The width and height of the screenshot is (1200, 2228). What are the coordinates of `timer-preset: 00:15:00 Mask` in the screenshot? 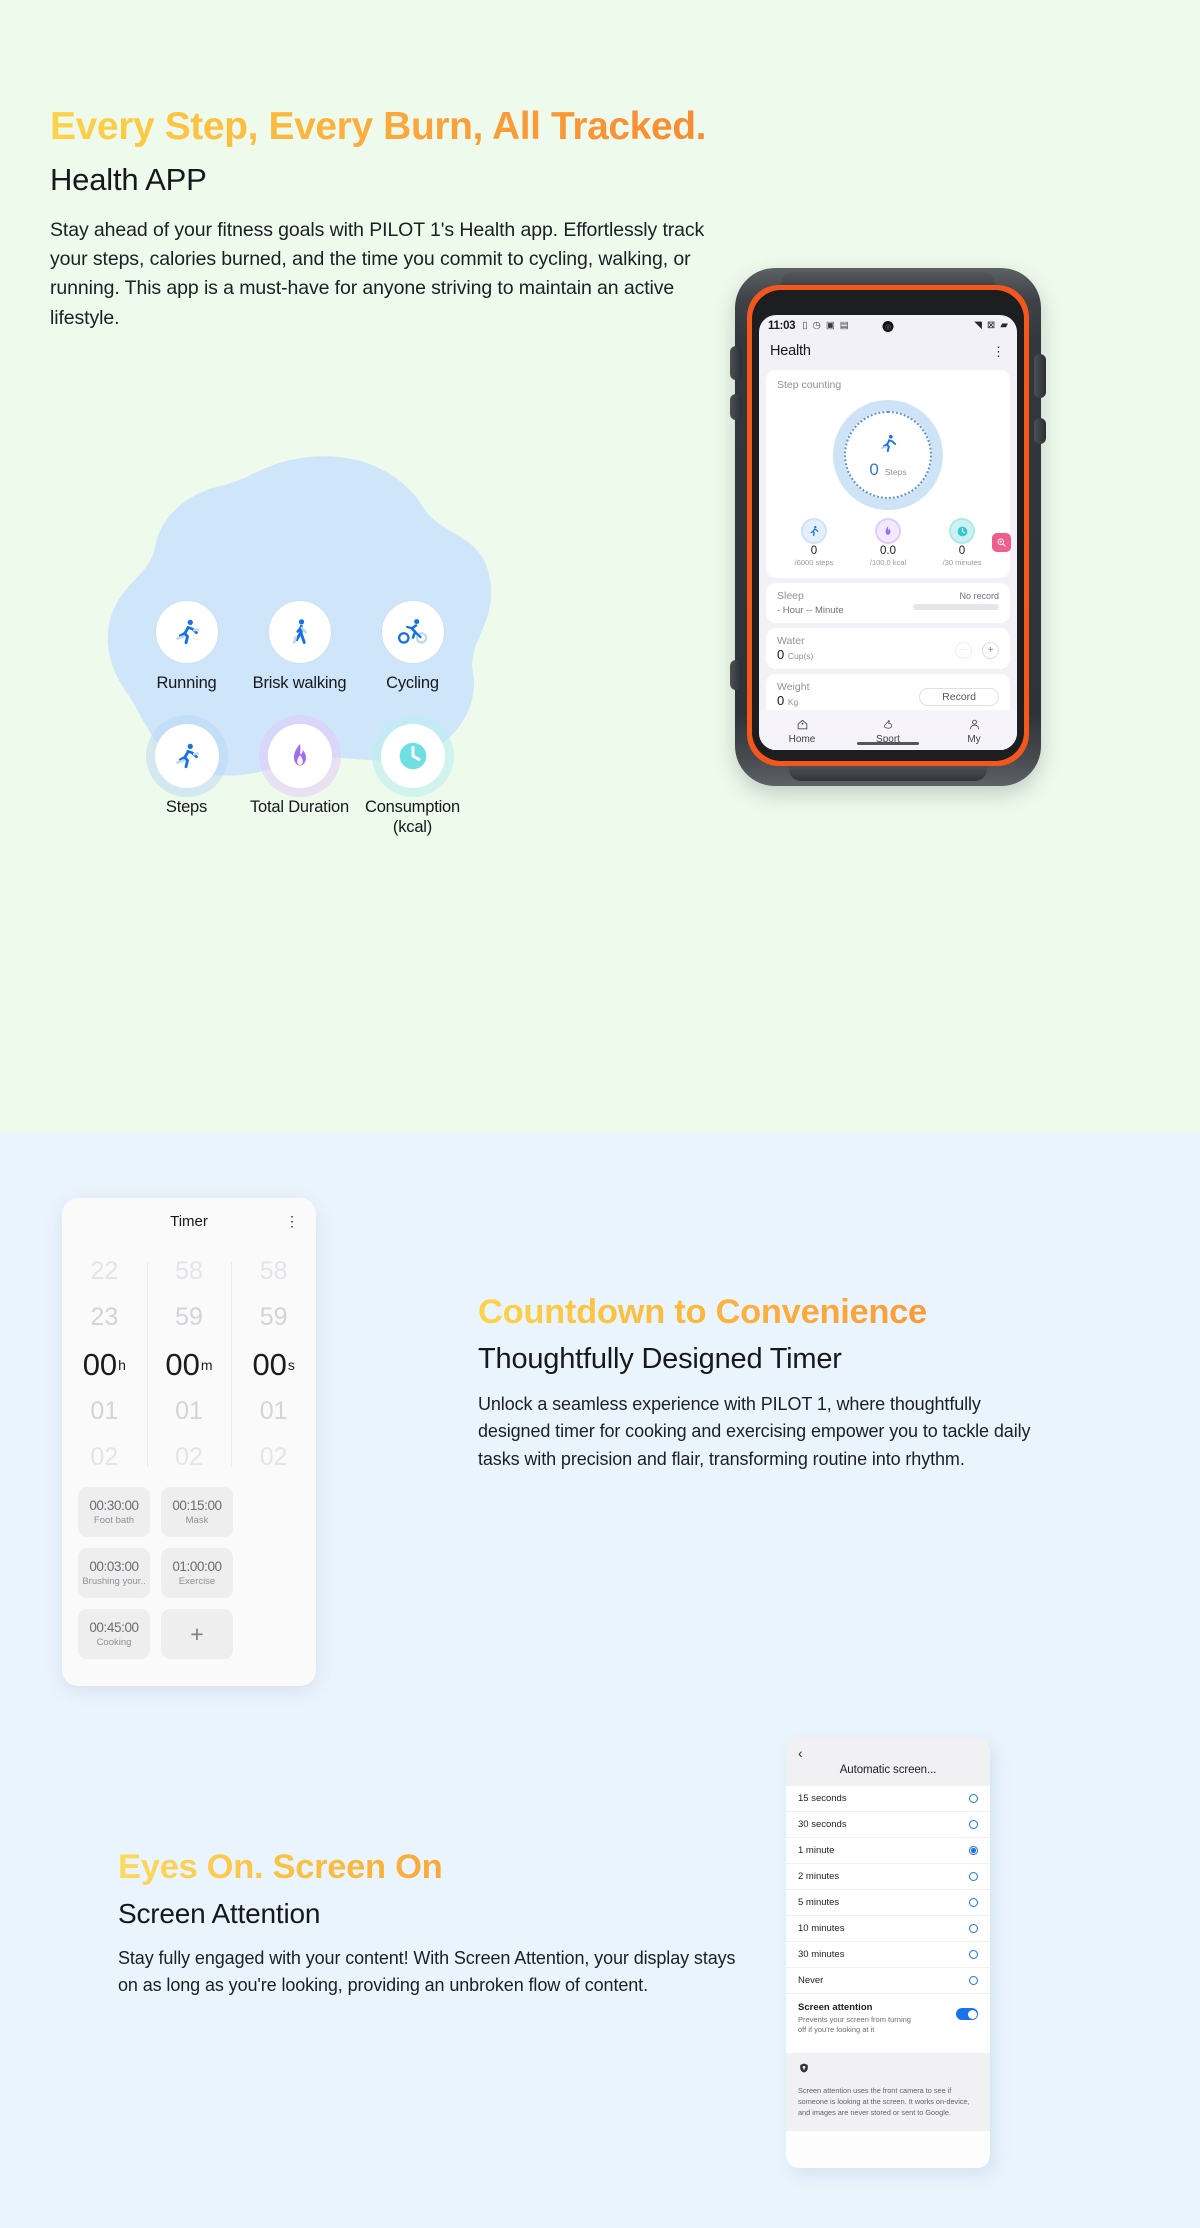 It's located at (197, 1512).